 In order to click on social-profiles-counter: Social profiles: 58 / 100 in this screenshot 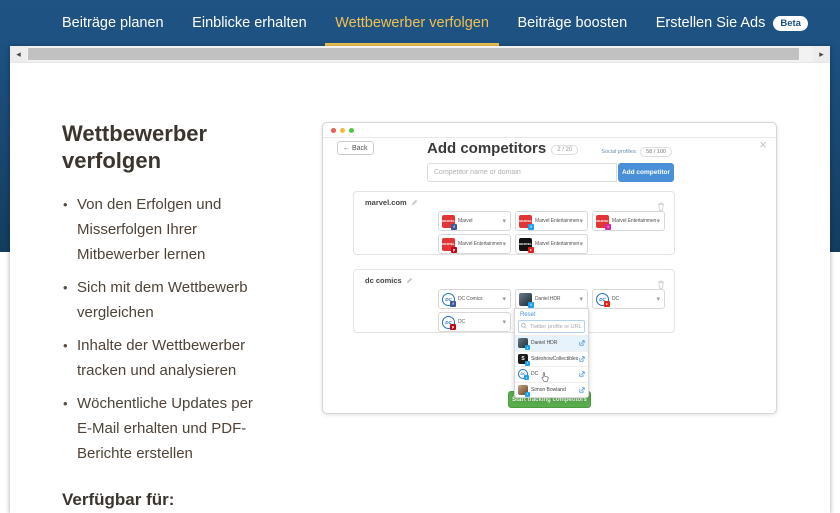, I will do `click(636, 152)`.